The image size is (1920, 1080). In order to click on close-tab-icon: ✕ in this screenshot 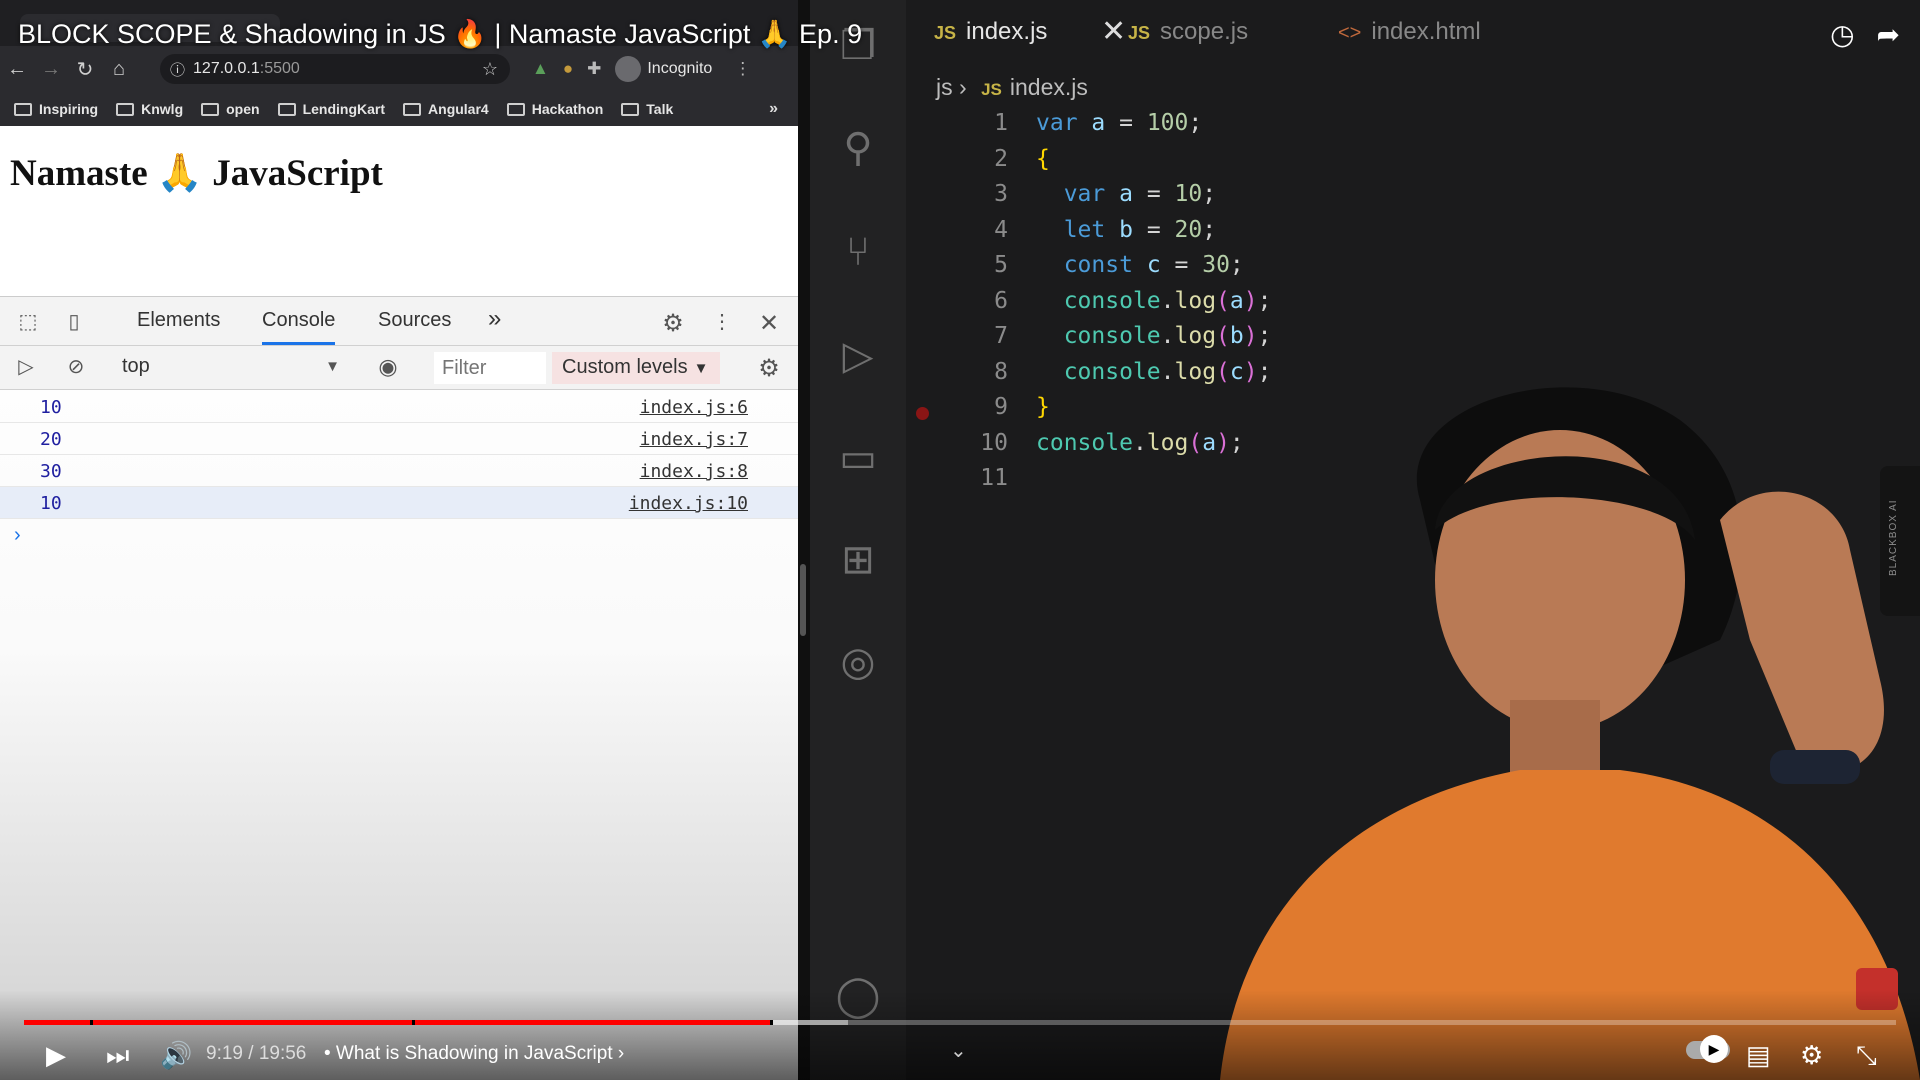, I will do `click(1113, 31)`.